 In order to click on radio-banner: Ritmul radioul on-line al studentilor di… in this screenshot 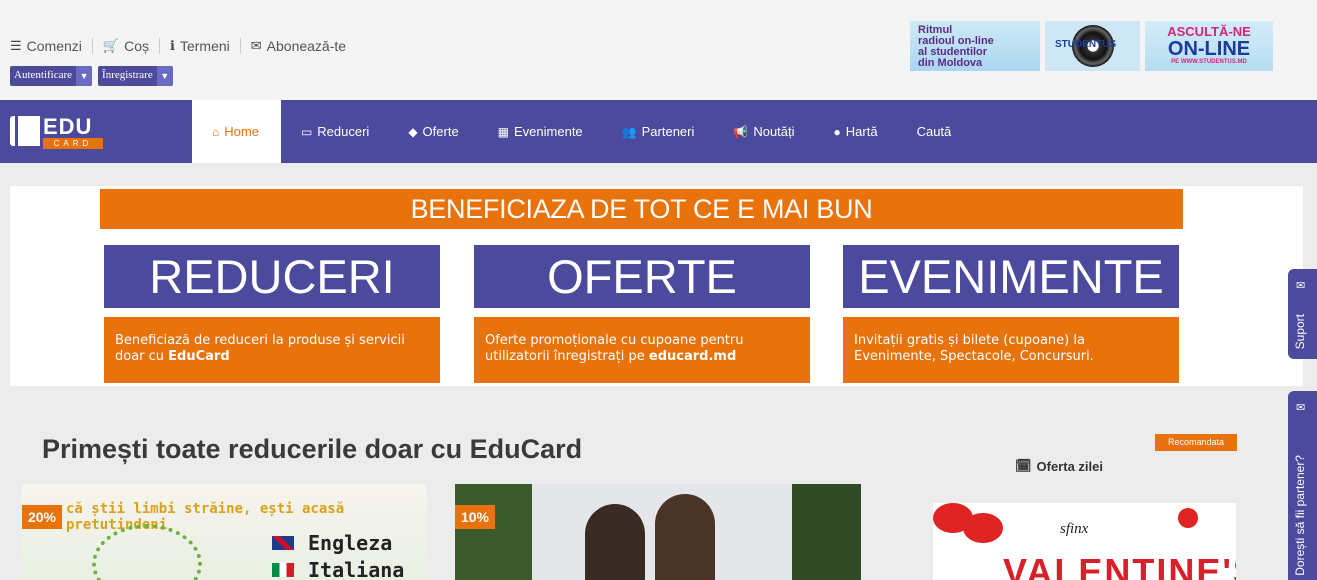, I will do `click(975, 46)`.